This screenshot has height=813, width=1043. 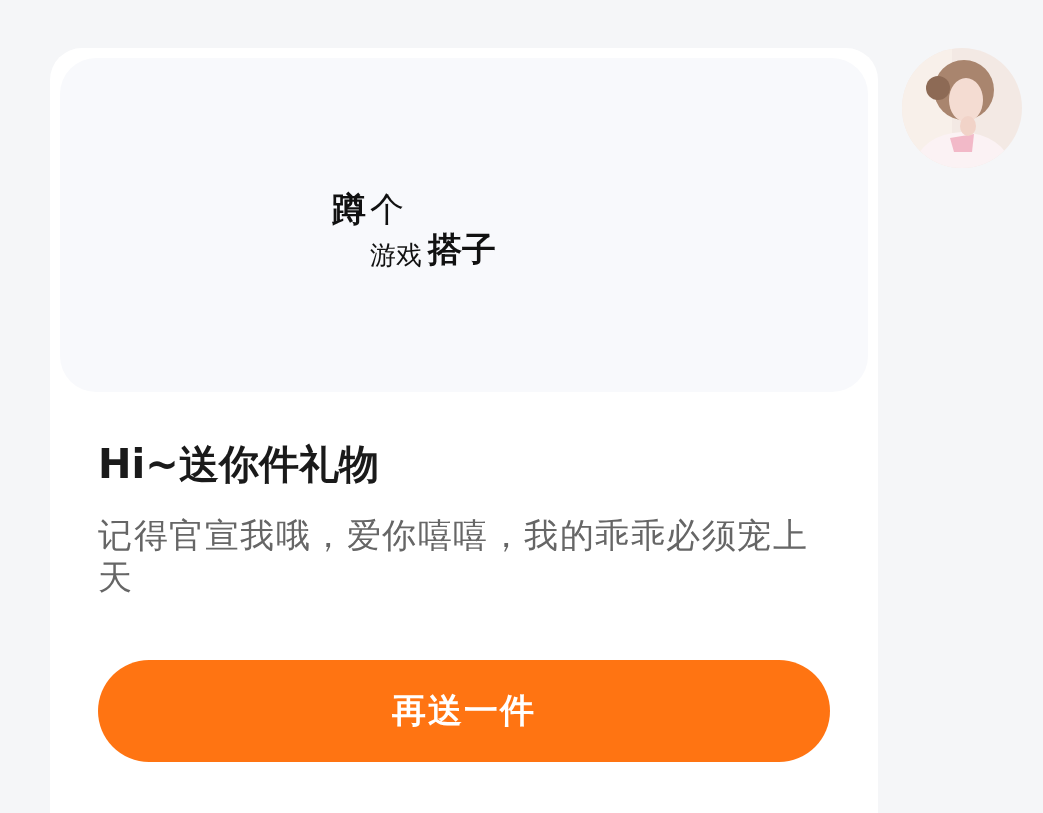 I want to click on sticker-text: 蹲, so click(x=349, y=209).